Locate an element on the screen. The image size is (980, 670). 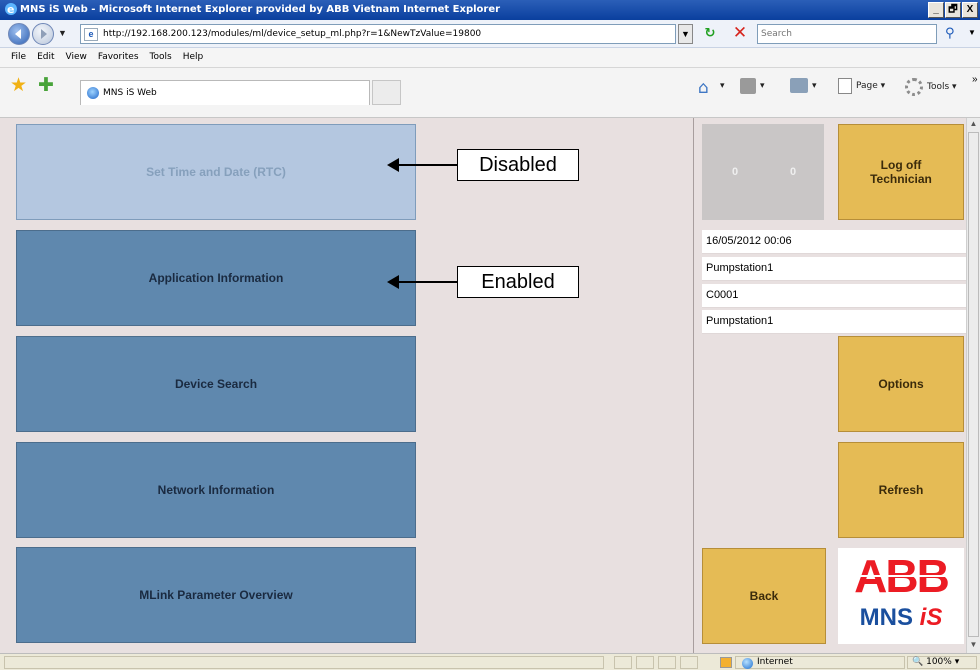
feeds-button: ▾ is located at coordinates (752, 86).